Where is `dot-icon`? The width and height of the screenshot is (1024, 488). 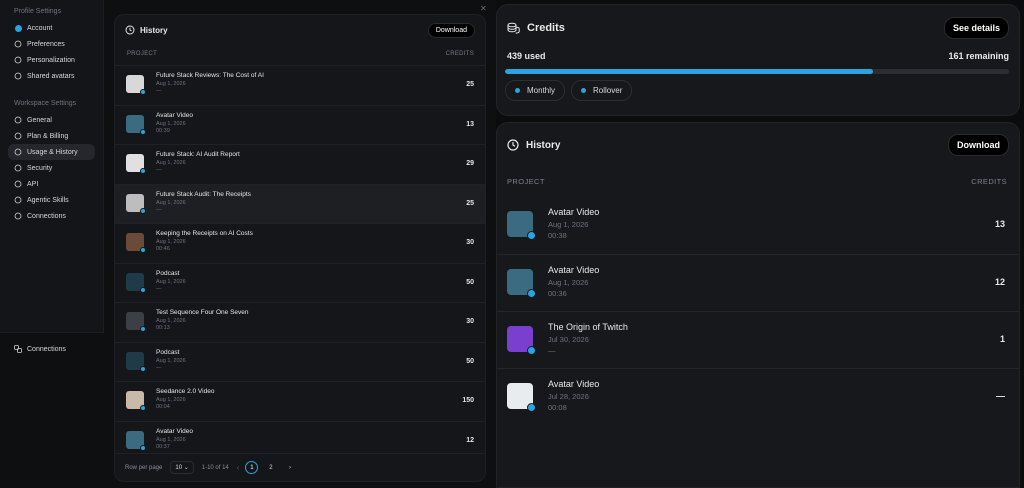
dot-icon is located at coordinates (517, 90).